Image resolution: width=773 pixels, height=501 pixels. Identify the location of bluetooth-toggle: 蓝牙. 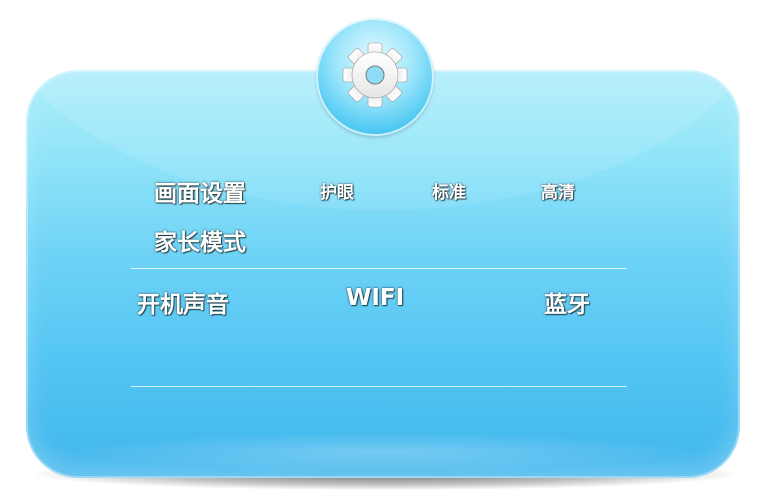
(567, 302).